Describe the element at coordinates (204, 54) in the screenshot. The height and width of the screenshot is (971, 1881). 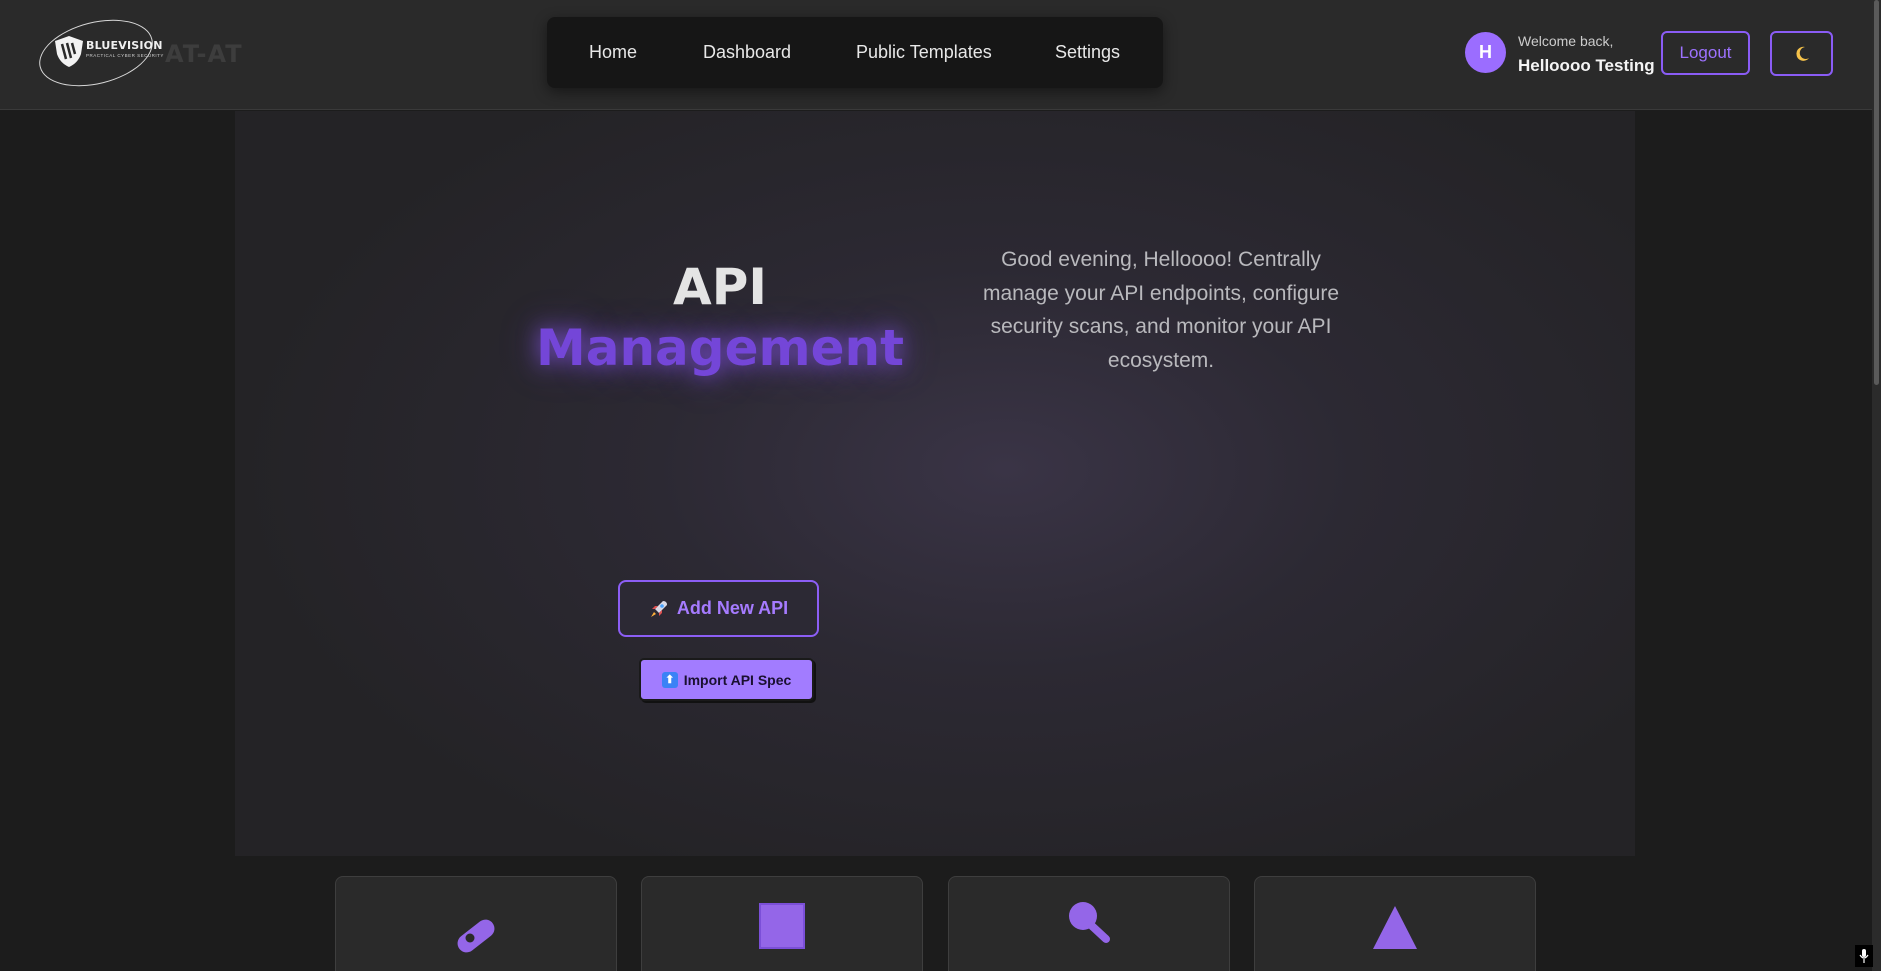
I see `app-name: AT-AT` at that location.